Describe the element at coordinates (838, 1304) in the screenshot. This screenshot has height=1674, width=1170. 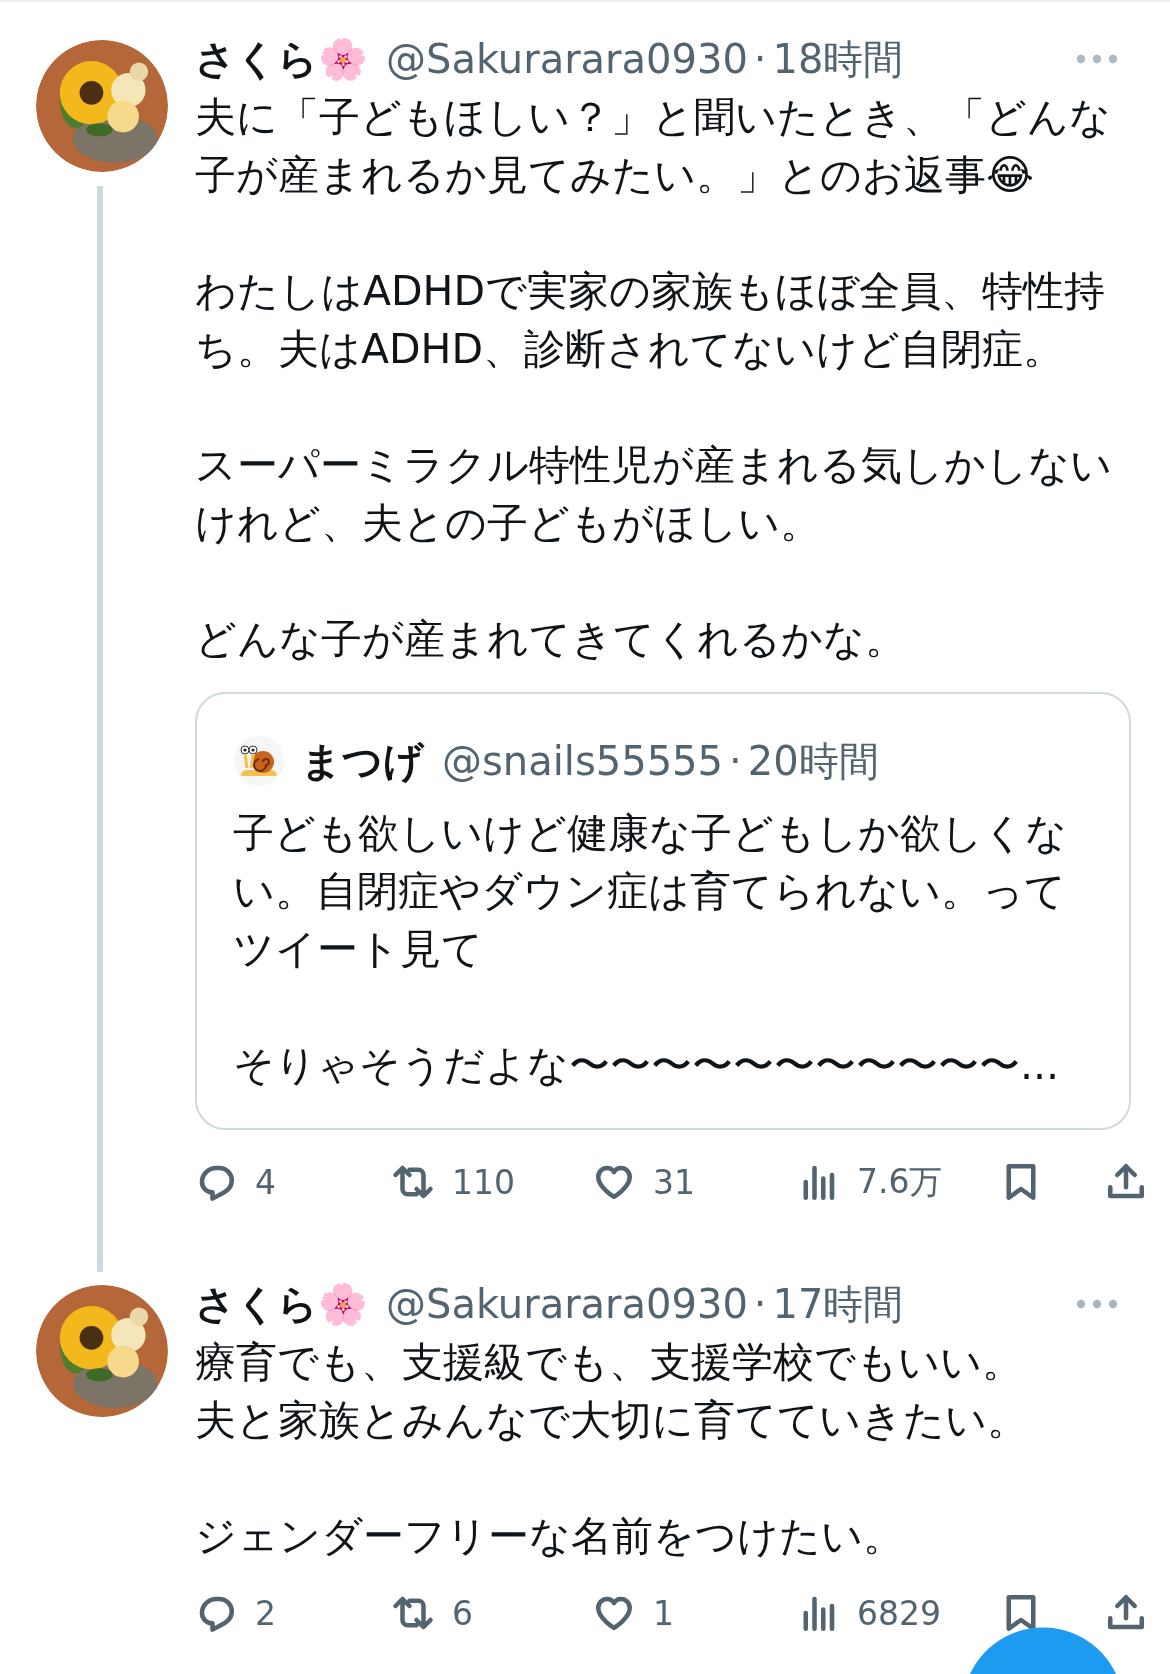
I see `timestamp: 17時間` at that location.